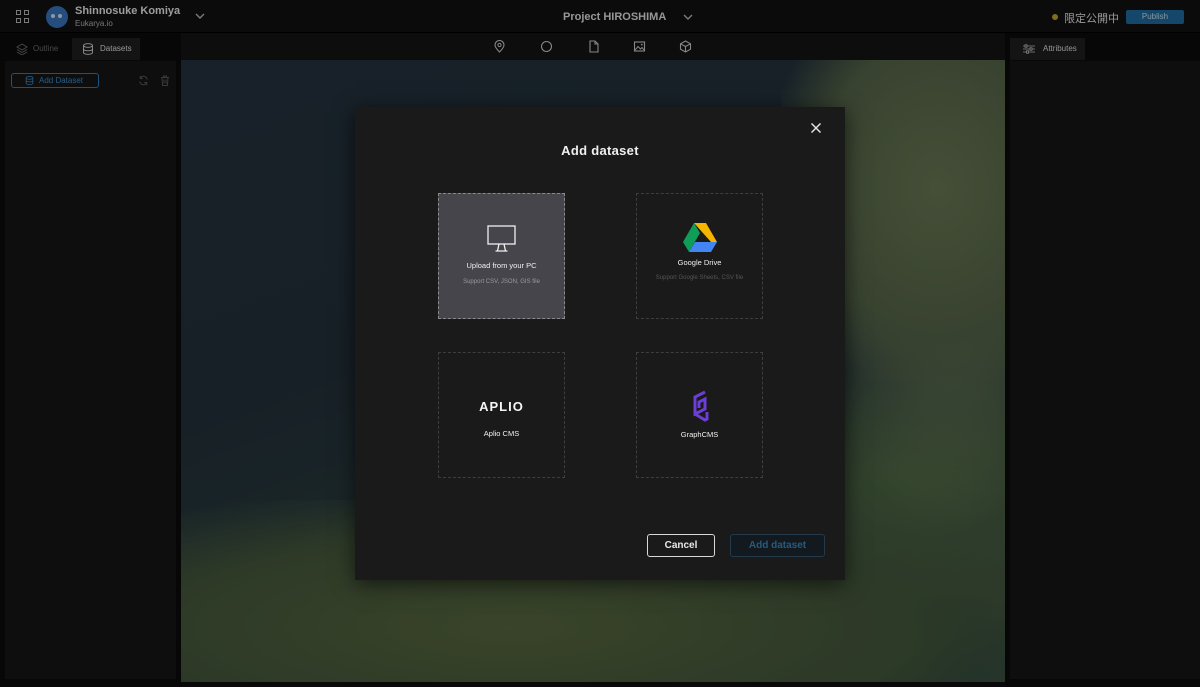 This screenshot has width=1200, height=687. What do you see at coordinates (701, 406) in the screenshot?
I see `graphcms-logo` at bounding box center [701, 406].